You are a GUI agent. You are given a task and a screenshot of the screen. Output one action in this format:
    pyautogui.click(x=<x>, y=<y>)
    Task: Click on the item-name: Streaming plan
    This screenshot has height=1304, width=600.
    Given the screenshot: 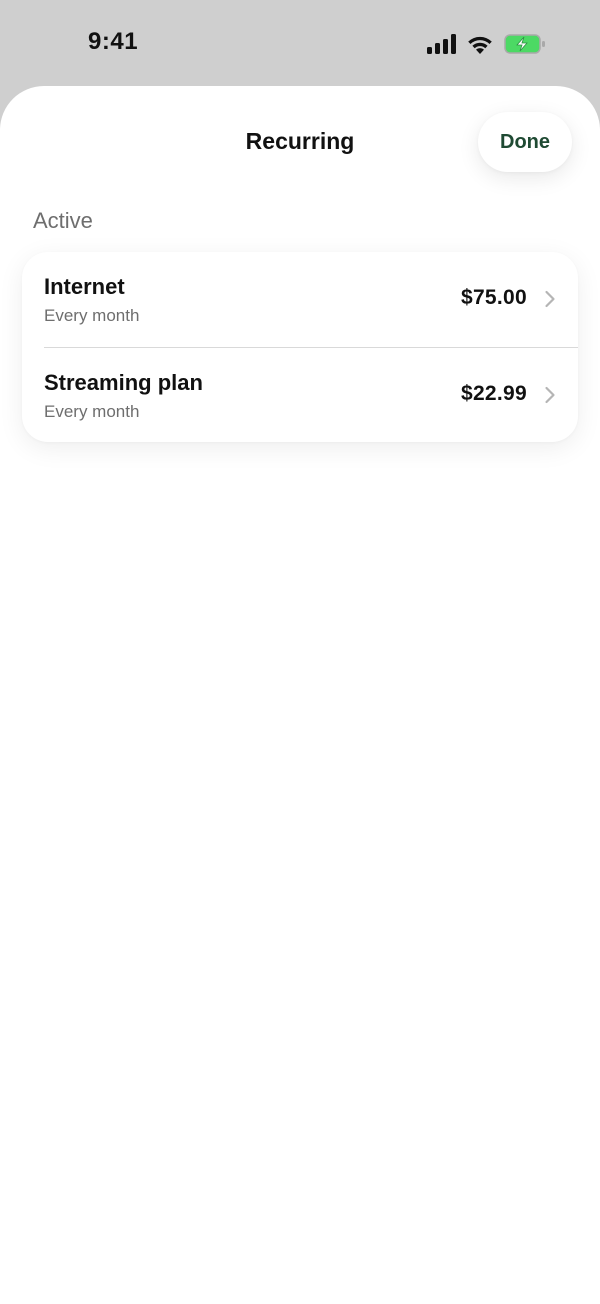 What is the action you would take?
    pyautogui.click(x=123, y=382)
    